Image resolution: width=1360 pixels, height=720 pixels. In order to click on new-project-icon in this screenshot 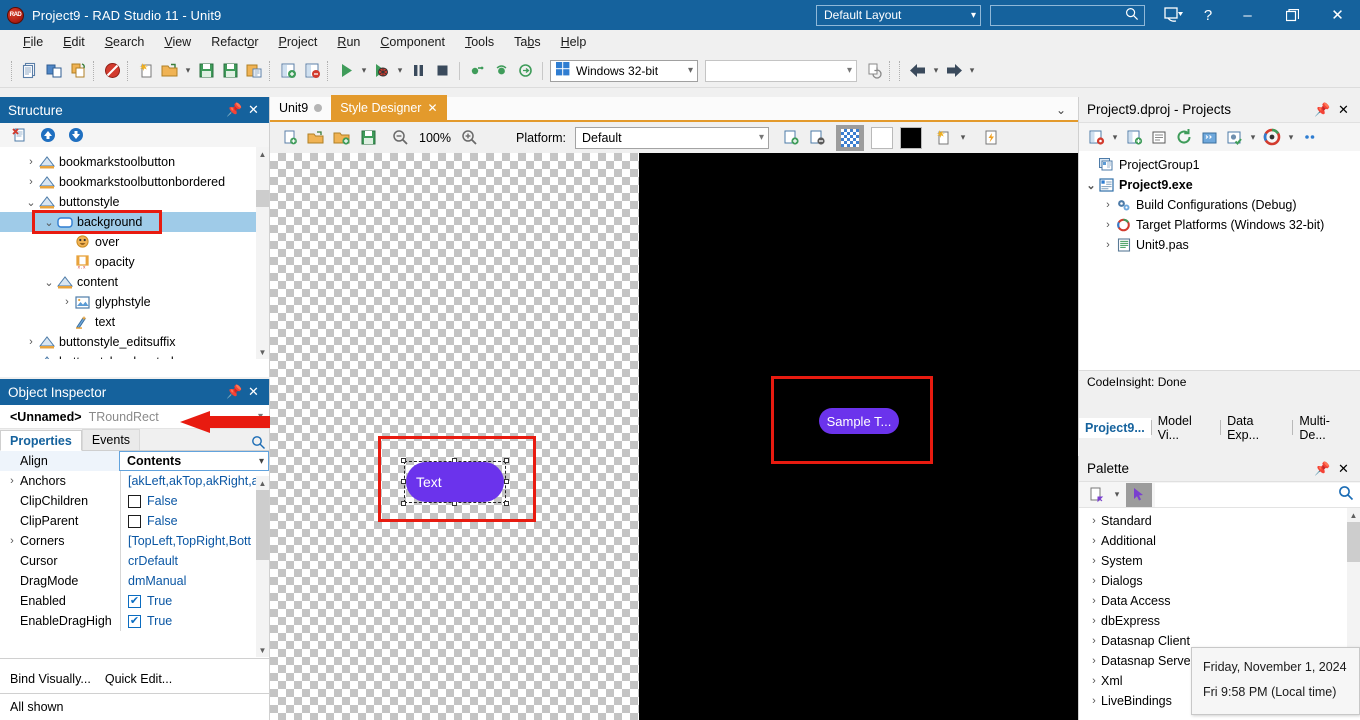, I will do `click(1096, 137)`.